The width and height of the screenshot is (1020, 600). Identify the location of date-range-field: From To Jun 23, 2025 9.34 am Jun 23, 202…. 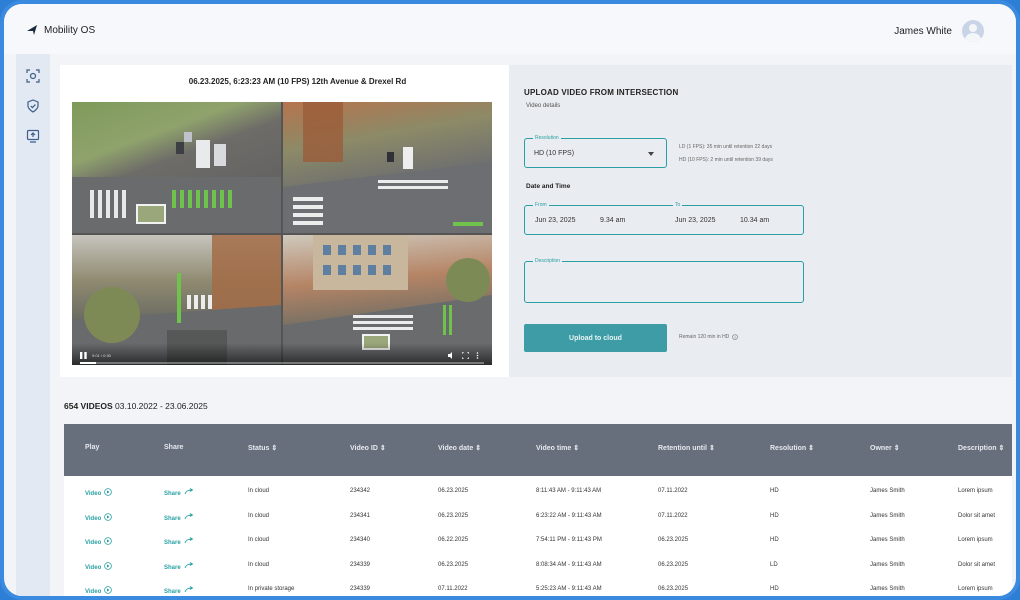
(664, 218).